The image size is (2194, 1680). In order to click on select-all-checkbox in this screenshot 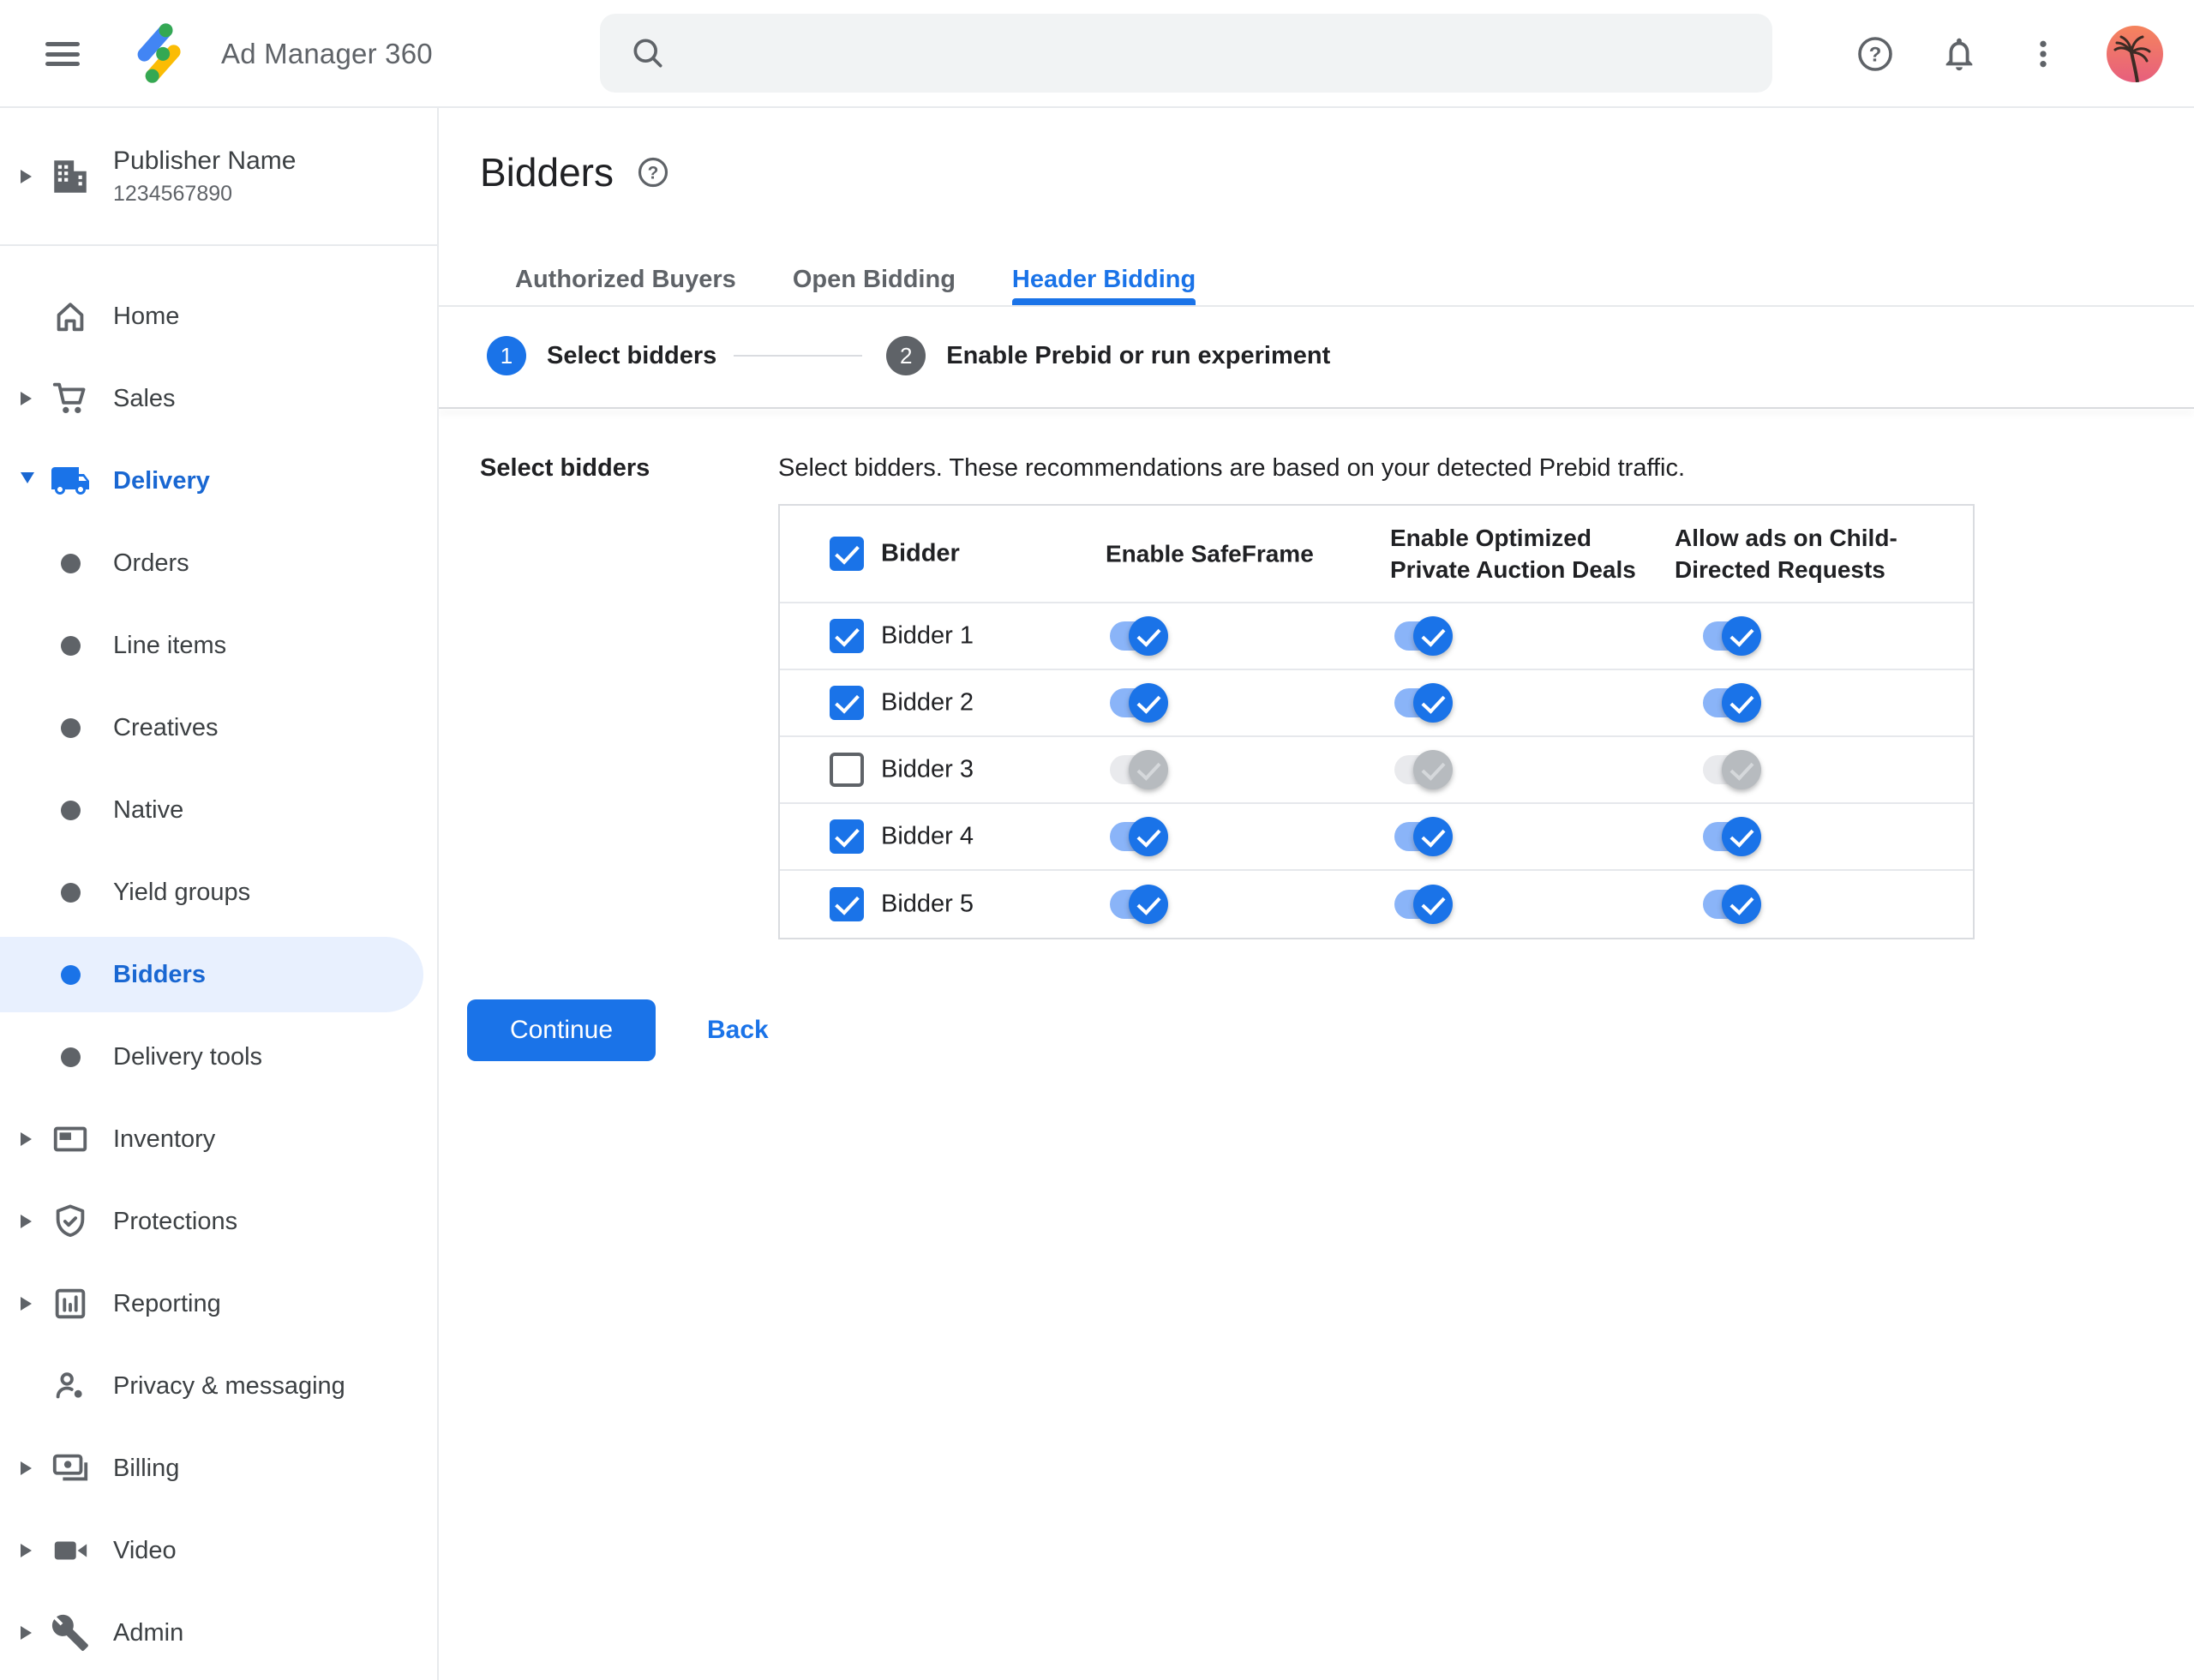, I will do `click(847, 554)`.